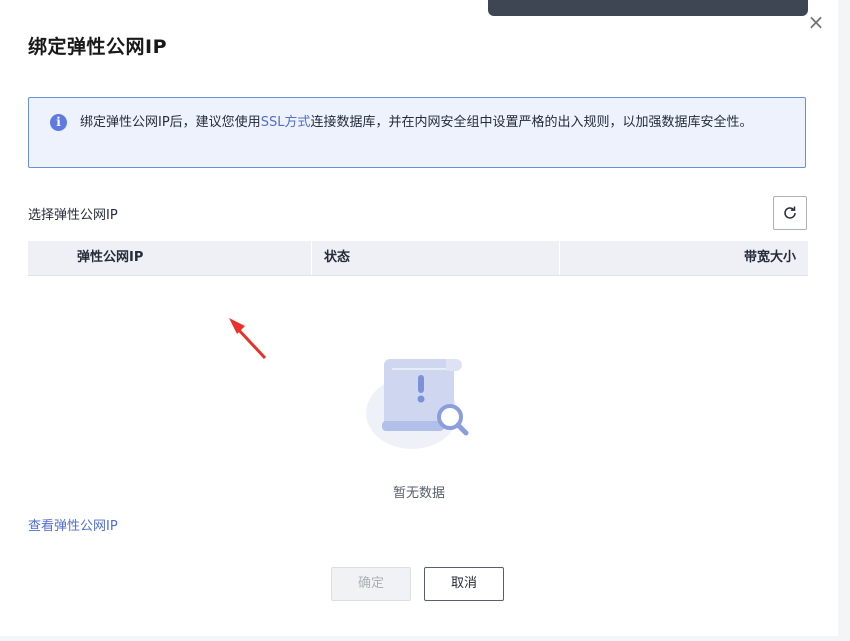  I want to click on pointer-arrow-icon, so click(248, 339).